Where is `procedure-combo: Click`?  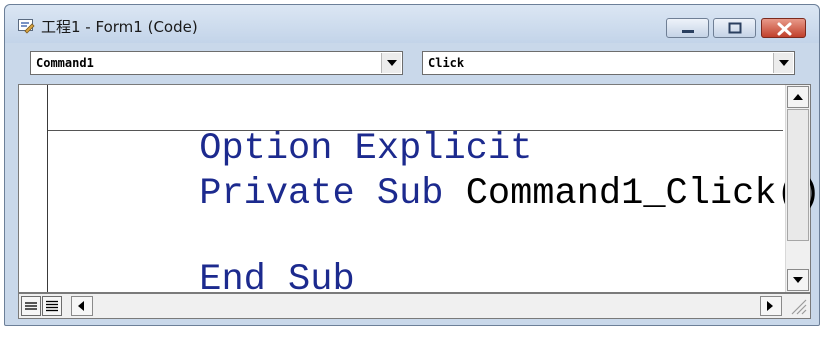 procedure-combo: Click is located at coordinates (608, 63).